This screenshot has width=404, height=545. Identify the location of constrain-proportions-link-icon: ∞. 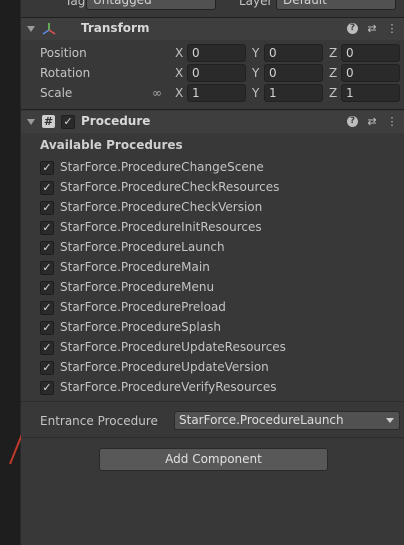
(157, 93).